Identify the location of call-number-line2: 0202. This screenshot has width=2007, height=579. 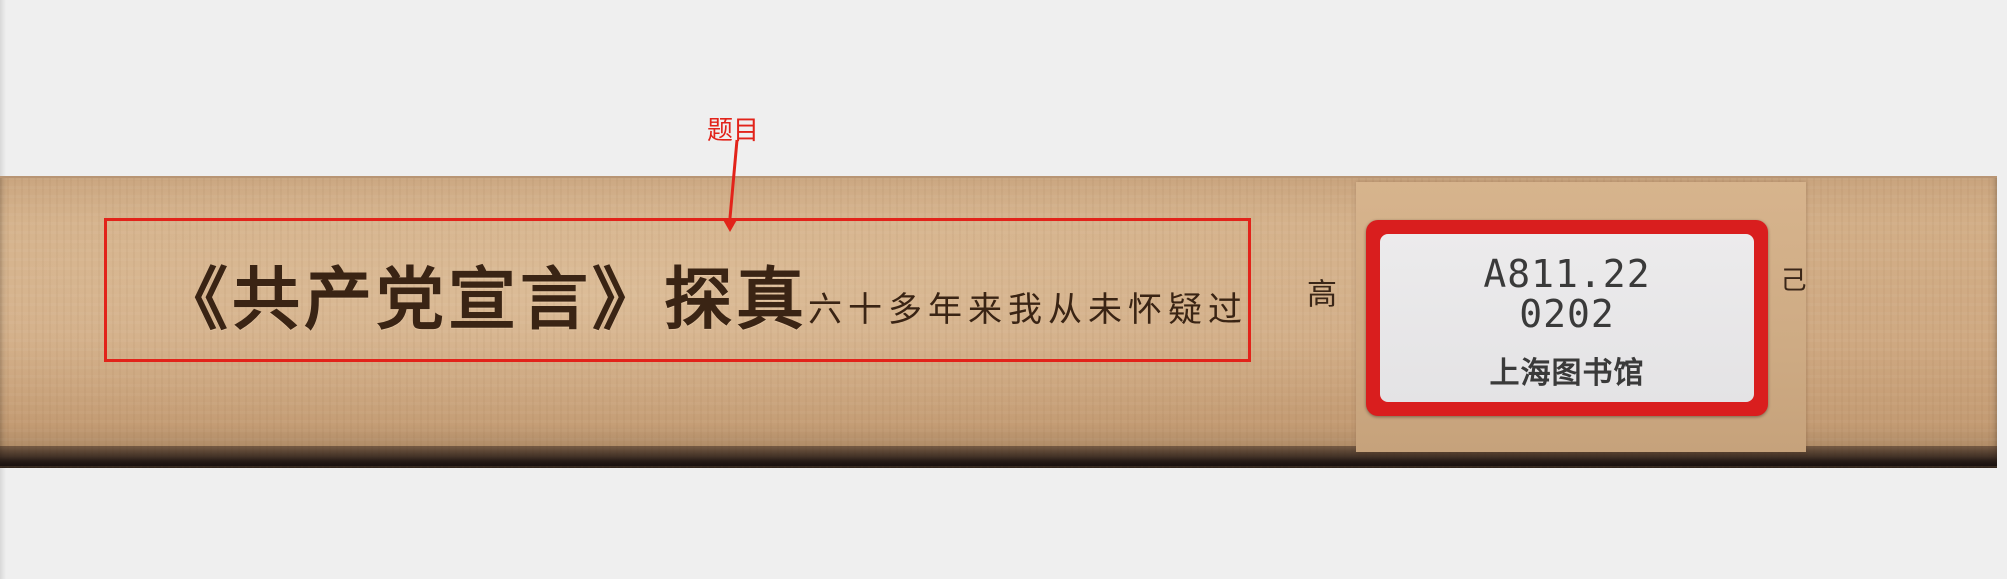
(1567, 314).